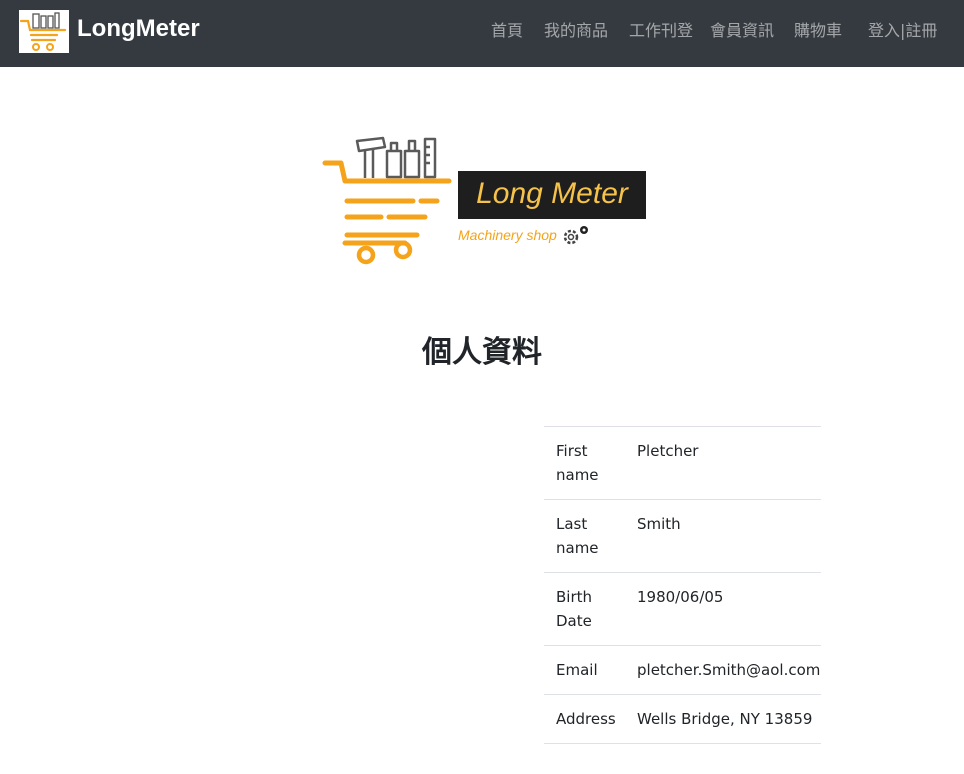 The height and width of the screenshot is (774, 964). Describe the element at coordinates (552, 193) in the screenshot. I see `logo-title: Long Meter` at that location.